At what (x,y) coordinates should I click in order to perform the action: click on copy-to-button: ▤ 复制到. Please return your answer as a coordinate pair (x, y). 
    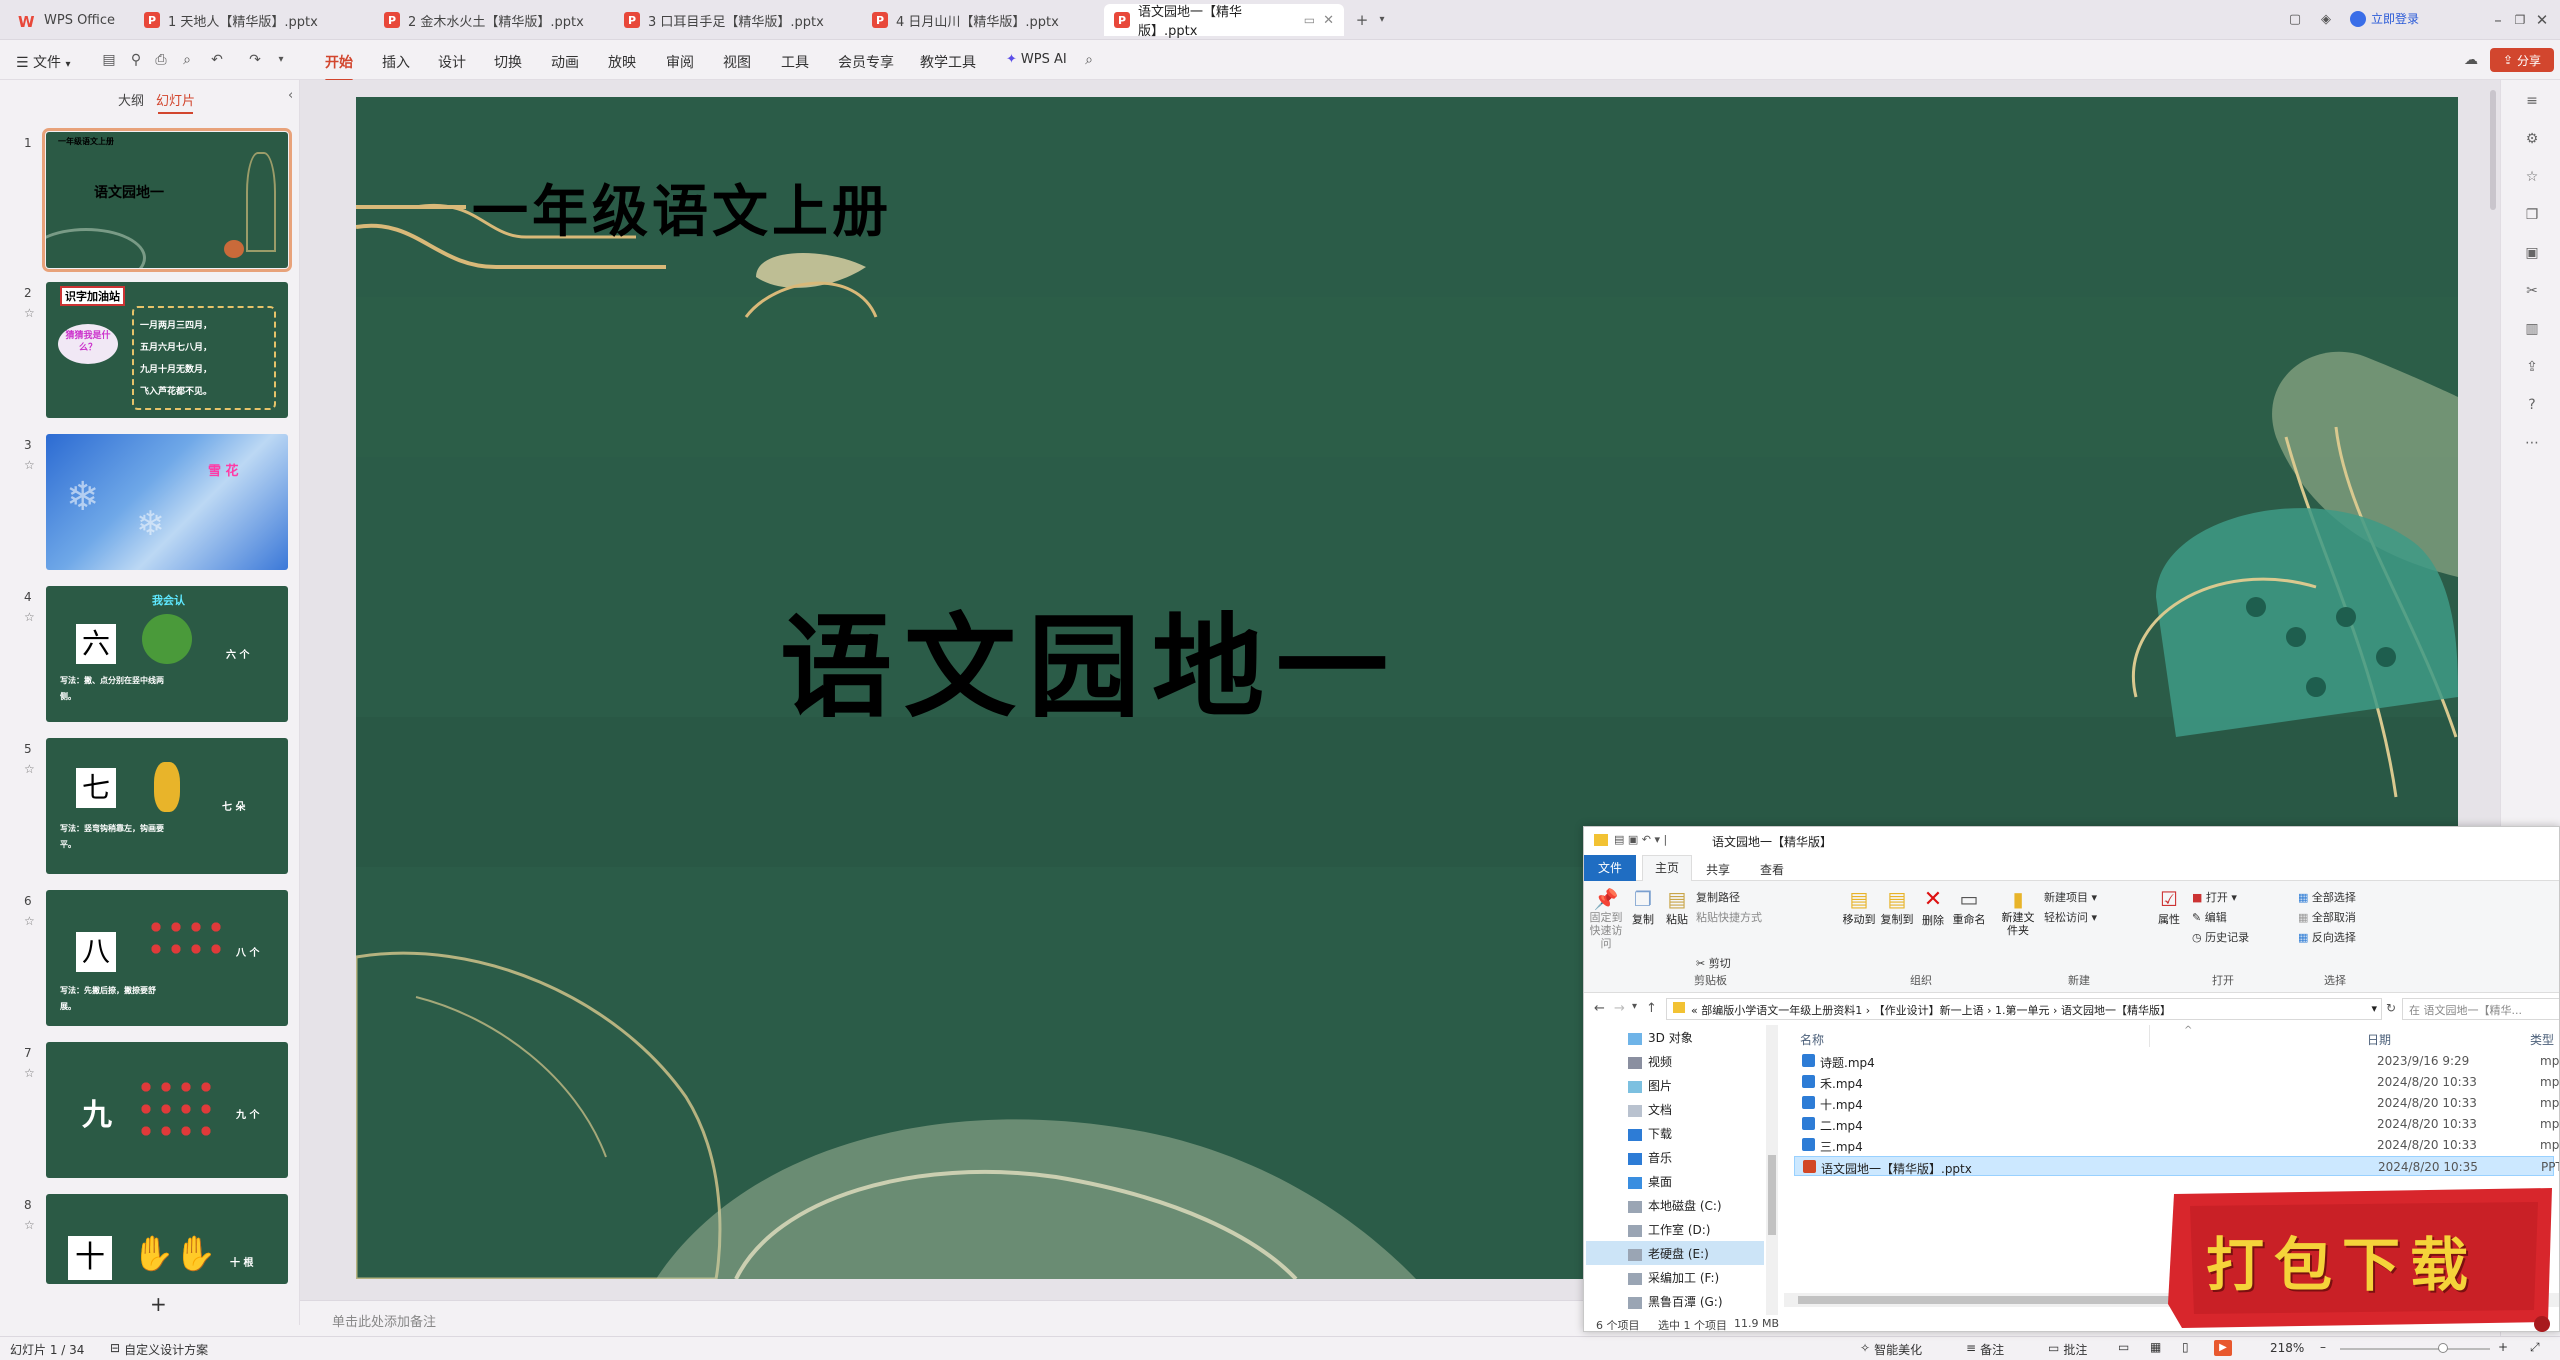
    Looking at the image, I should click on (1897, 907).